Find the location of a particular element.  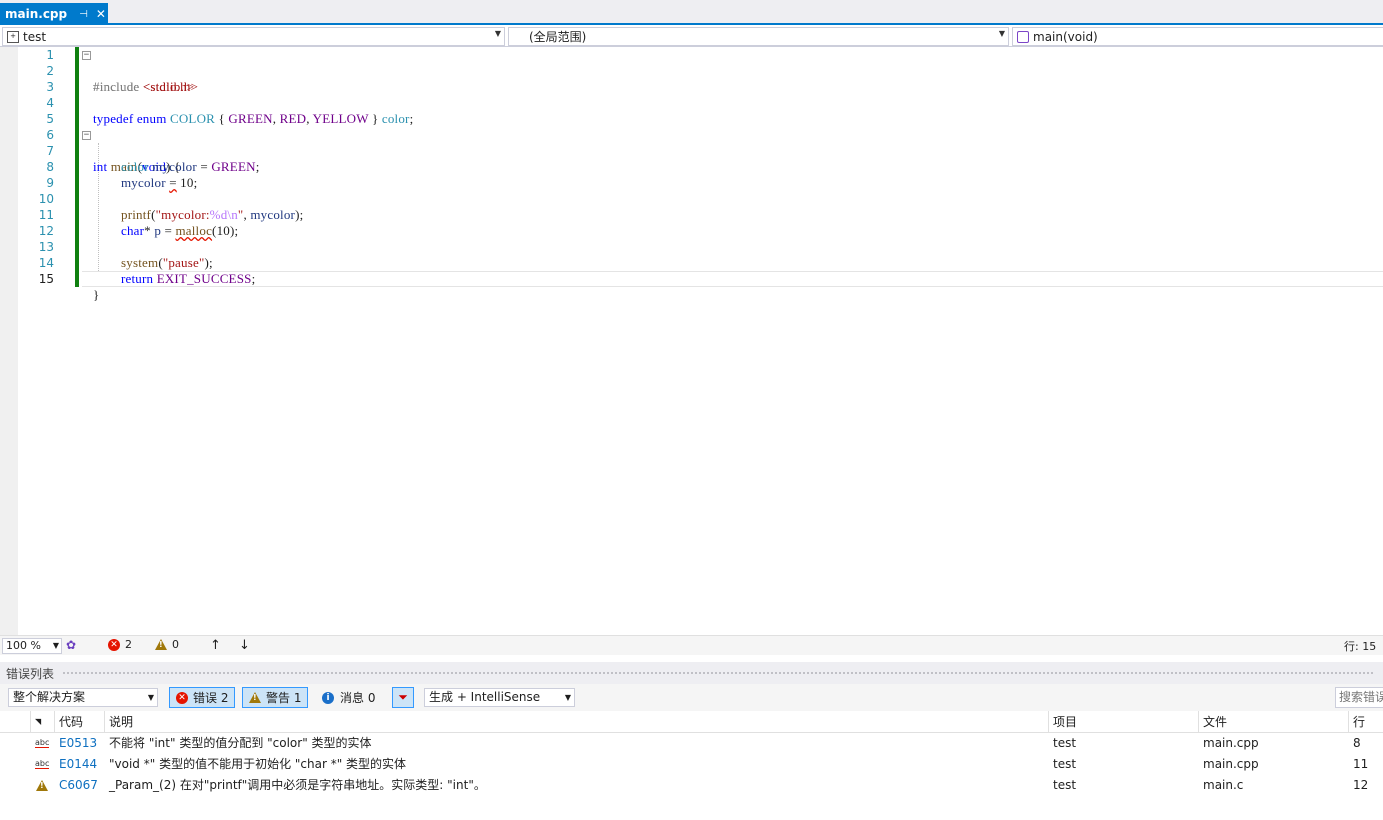

error-code-link: E0144 is located at coordinates (78, 764).